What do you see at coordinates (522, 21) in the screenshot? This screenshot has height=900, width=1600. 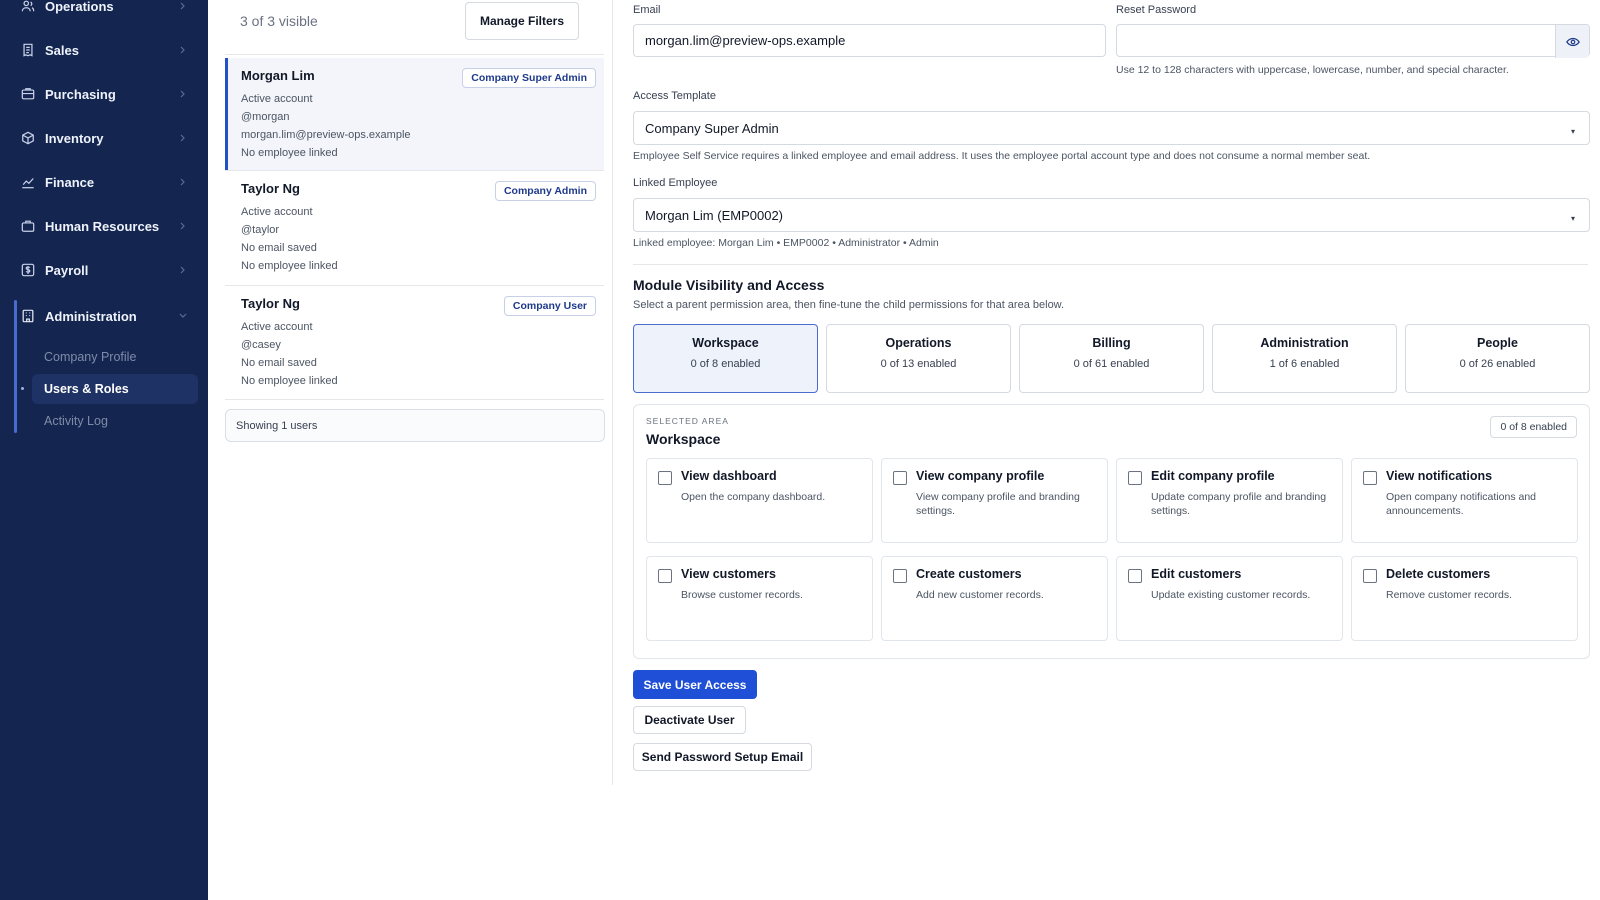 I see `manage-filters-button: Manage Filters` at bounding box center [522, 21].